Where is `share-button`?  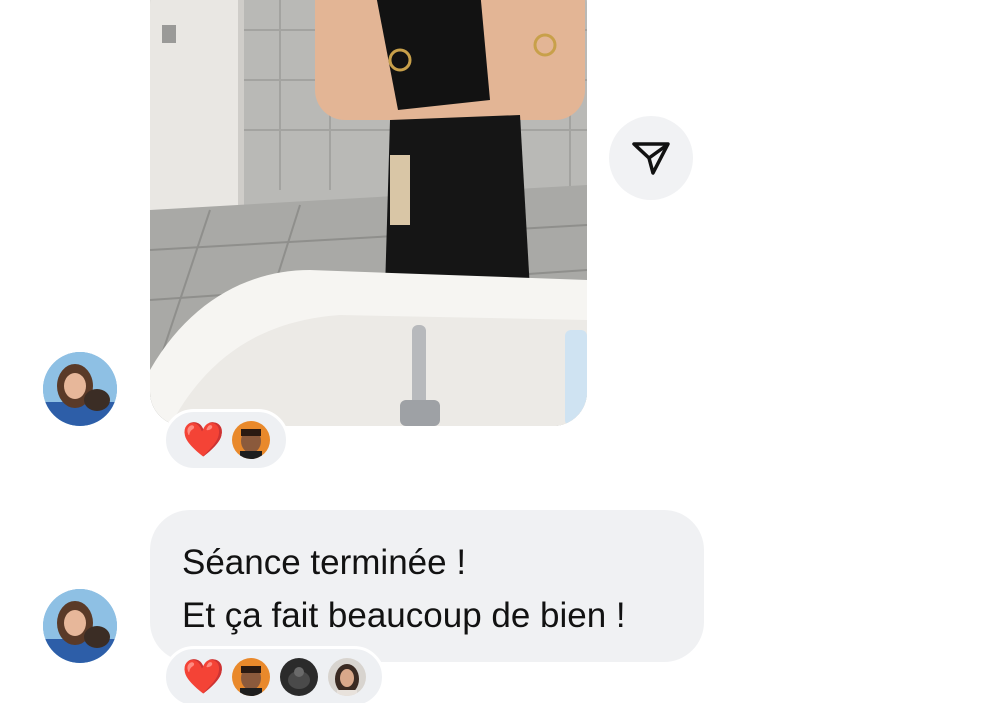 share-button is located at coordinates (651, 158).